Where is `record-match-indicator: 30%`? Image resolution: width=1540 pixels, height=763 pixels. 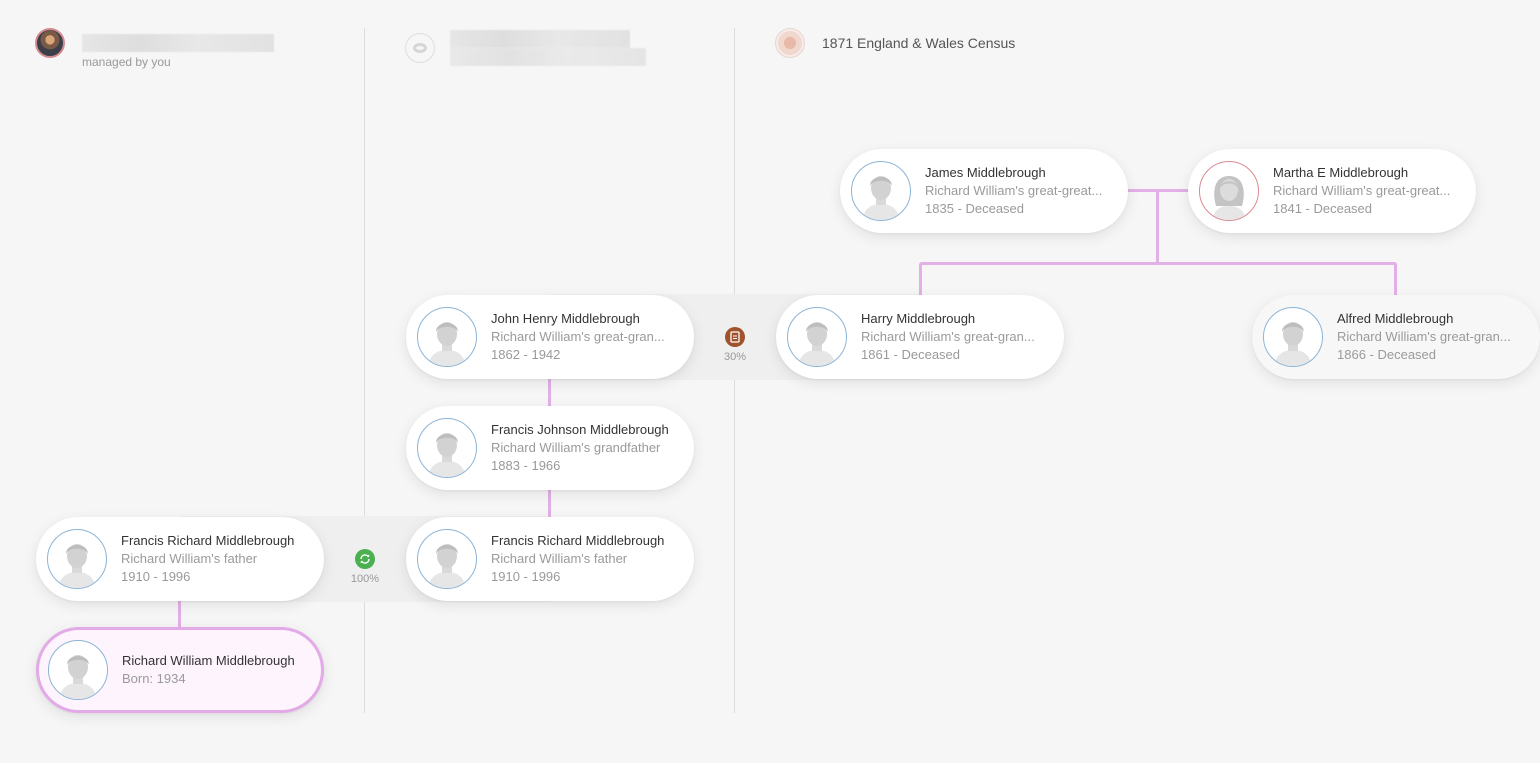
record-match-indicator: 30% is located at coordinates (735, 345).